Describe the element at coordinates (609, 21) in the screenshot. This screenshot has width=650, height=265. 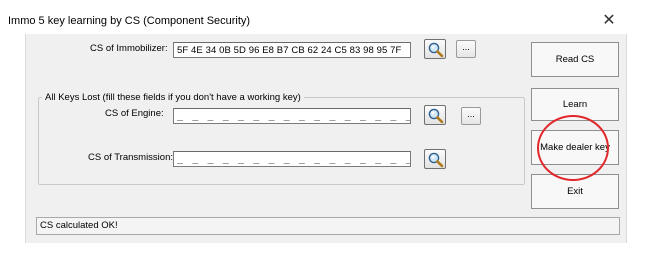
I see `close-icon: ✕` at that location.